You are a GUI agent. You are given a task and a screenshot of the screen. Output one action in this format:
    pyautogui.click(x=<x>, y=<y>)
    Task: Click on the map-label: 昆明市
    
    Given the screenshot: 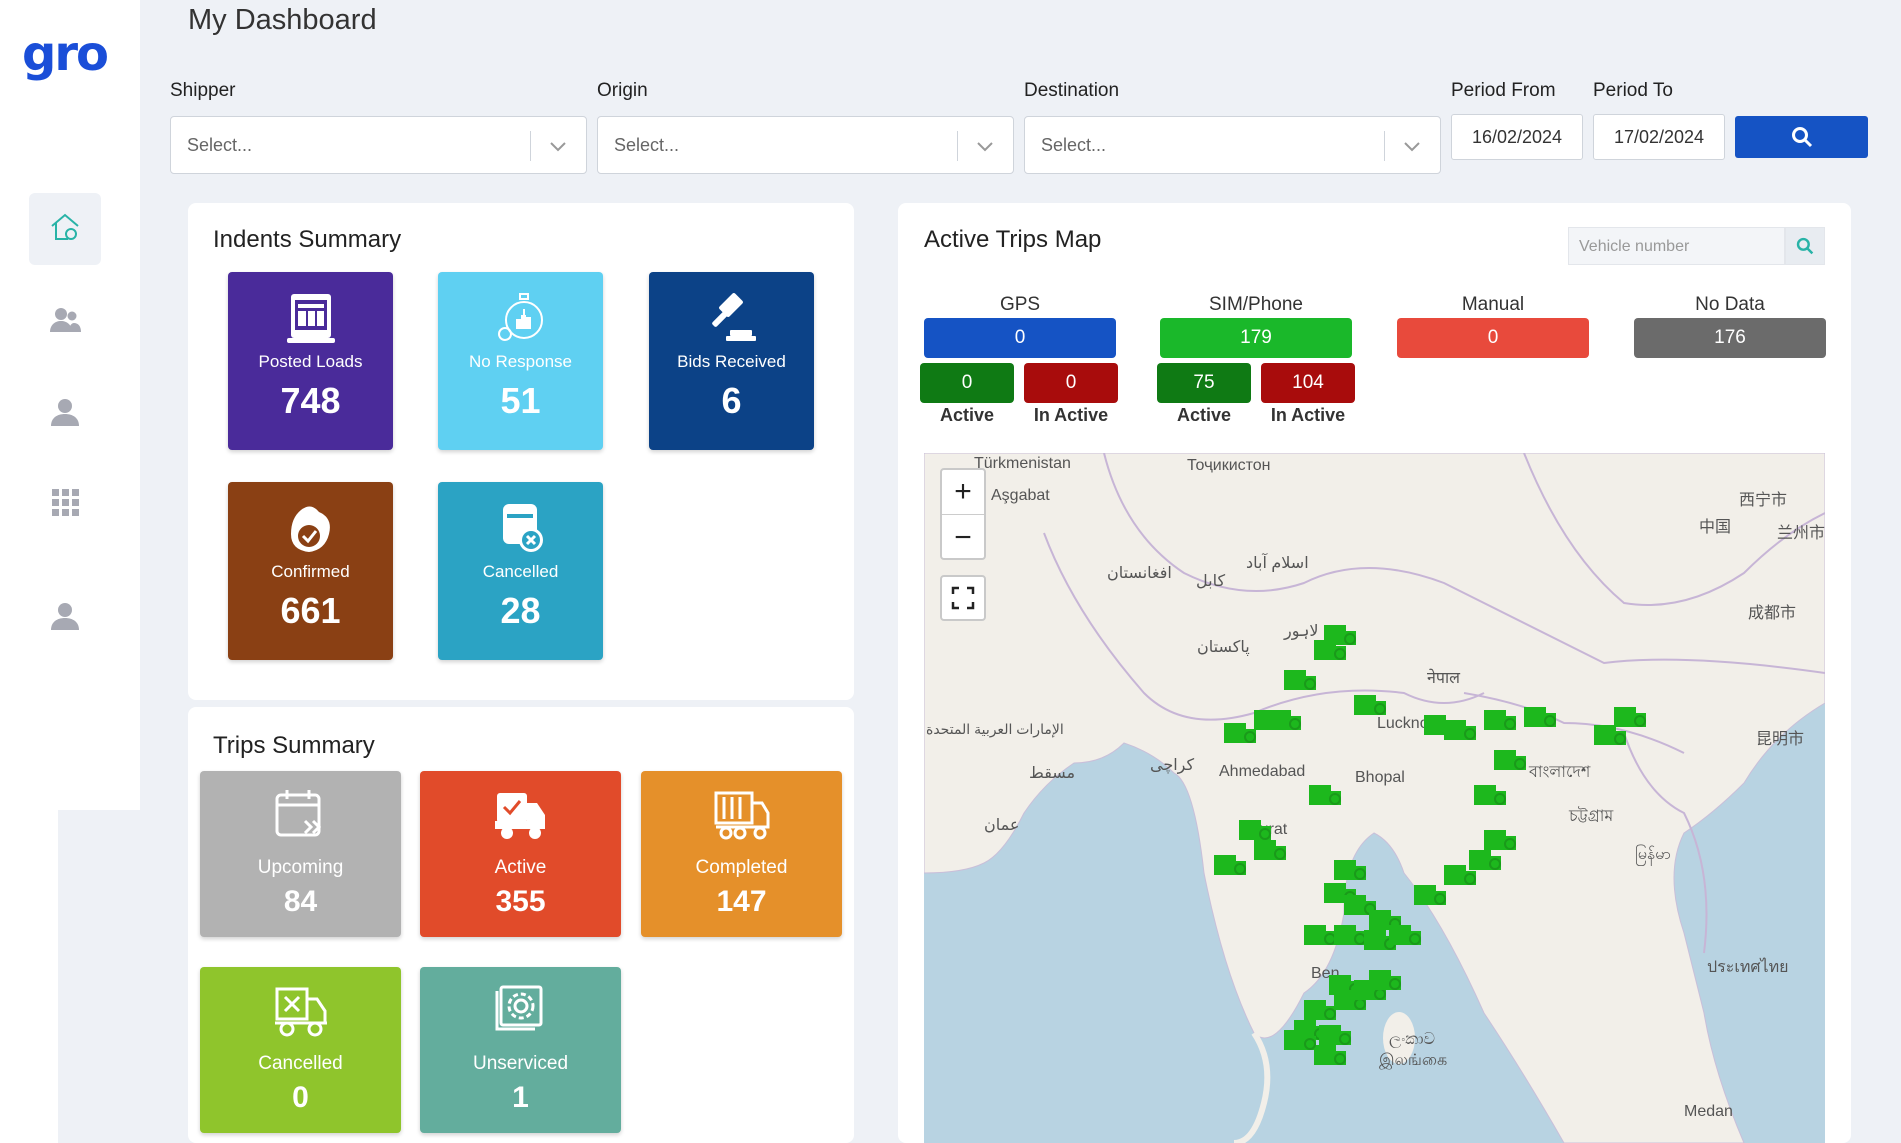 What is the action you would take?
    pyautogui.click(x=1780, y=739)
    